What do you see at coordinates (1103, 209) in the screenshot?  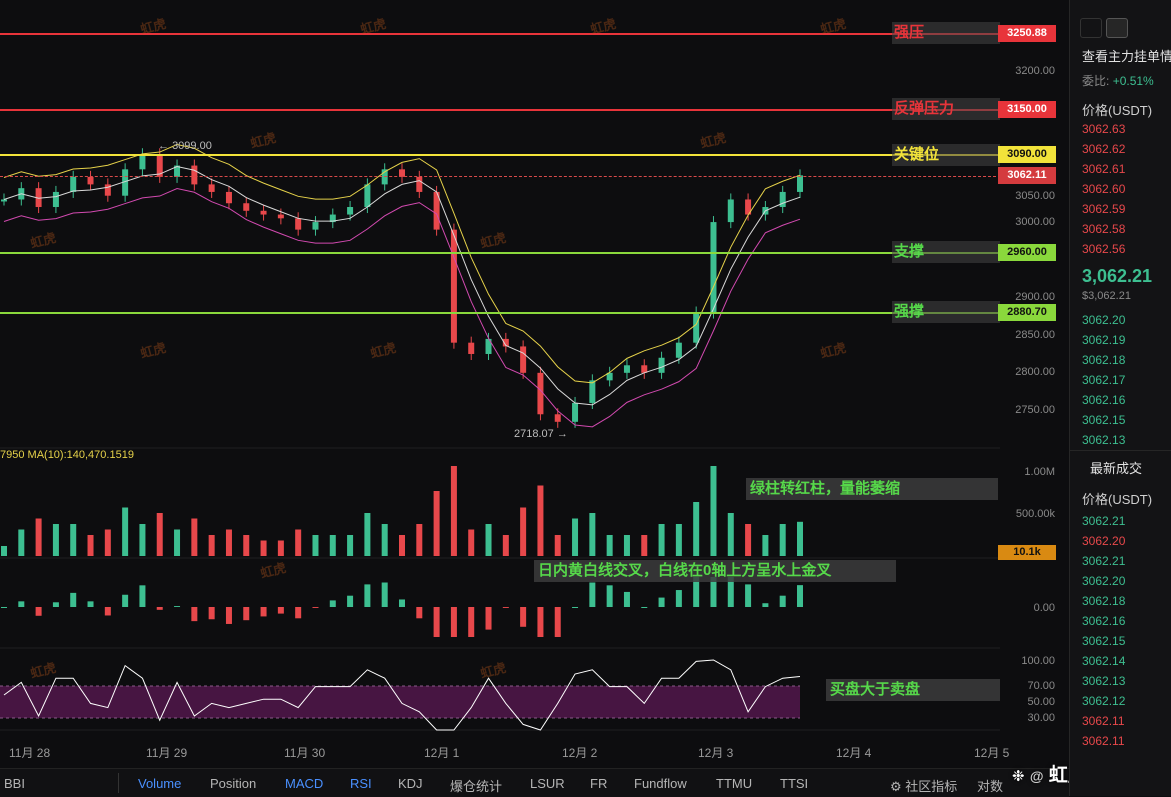 I see `ask-row: 3062.59` at bounding box center [1103, 209].